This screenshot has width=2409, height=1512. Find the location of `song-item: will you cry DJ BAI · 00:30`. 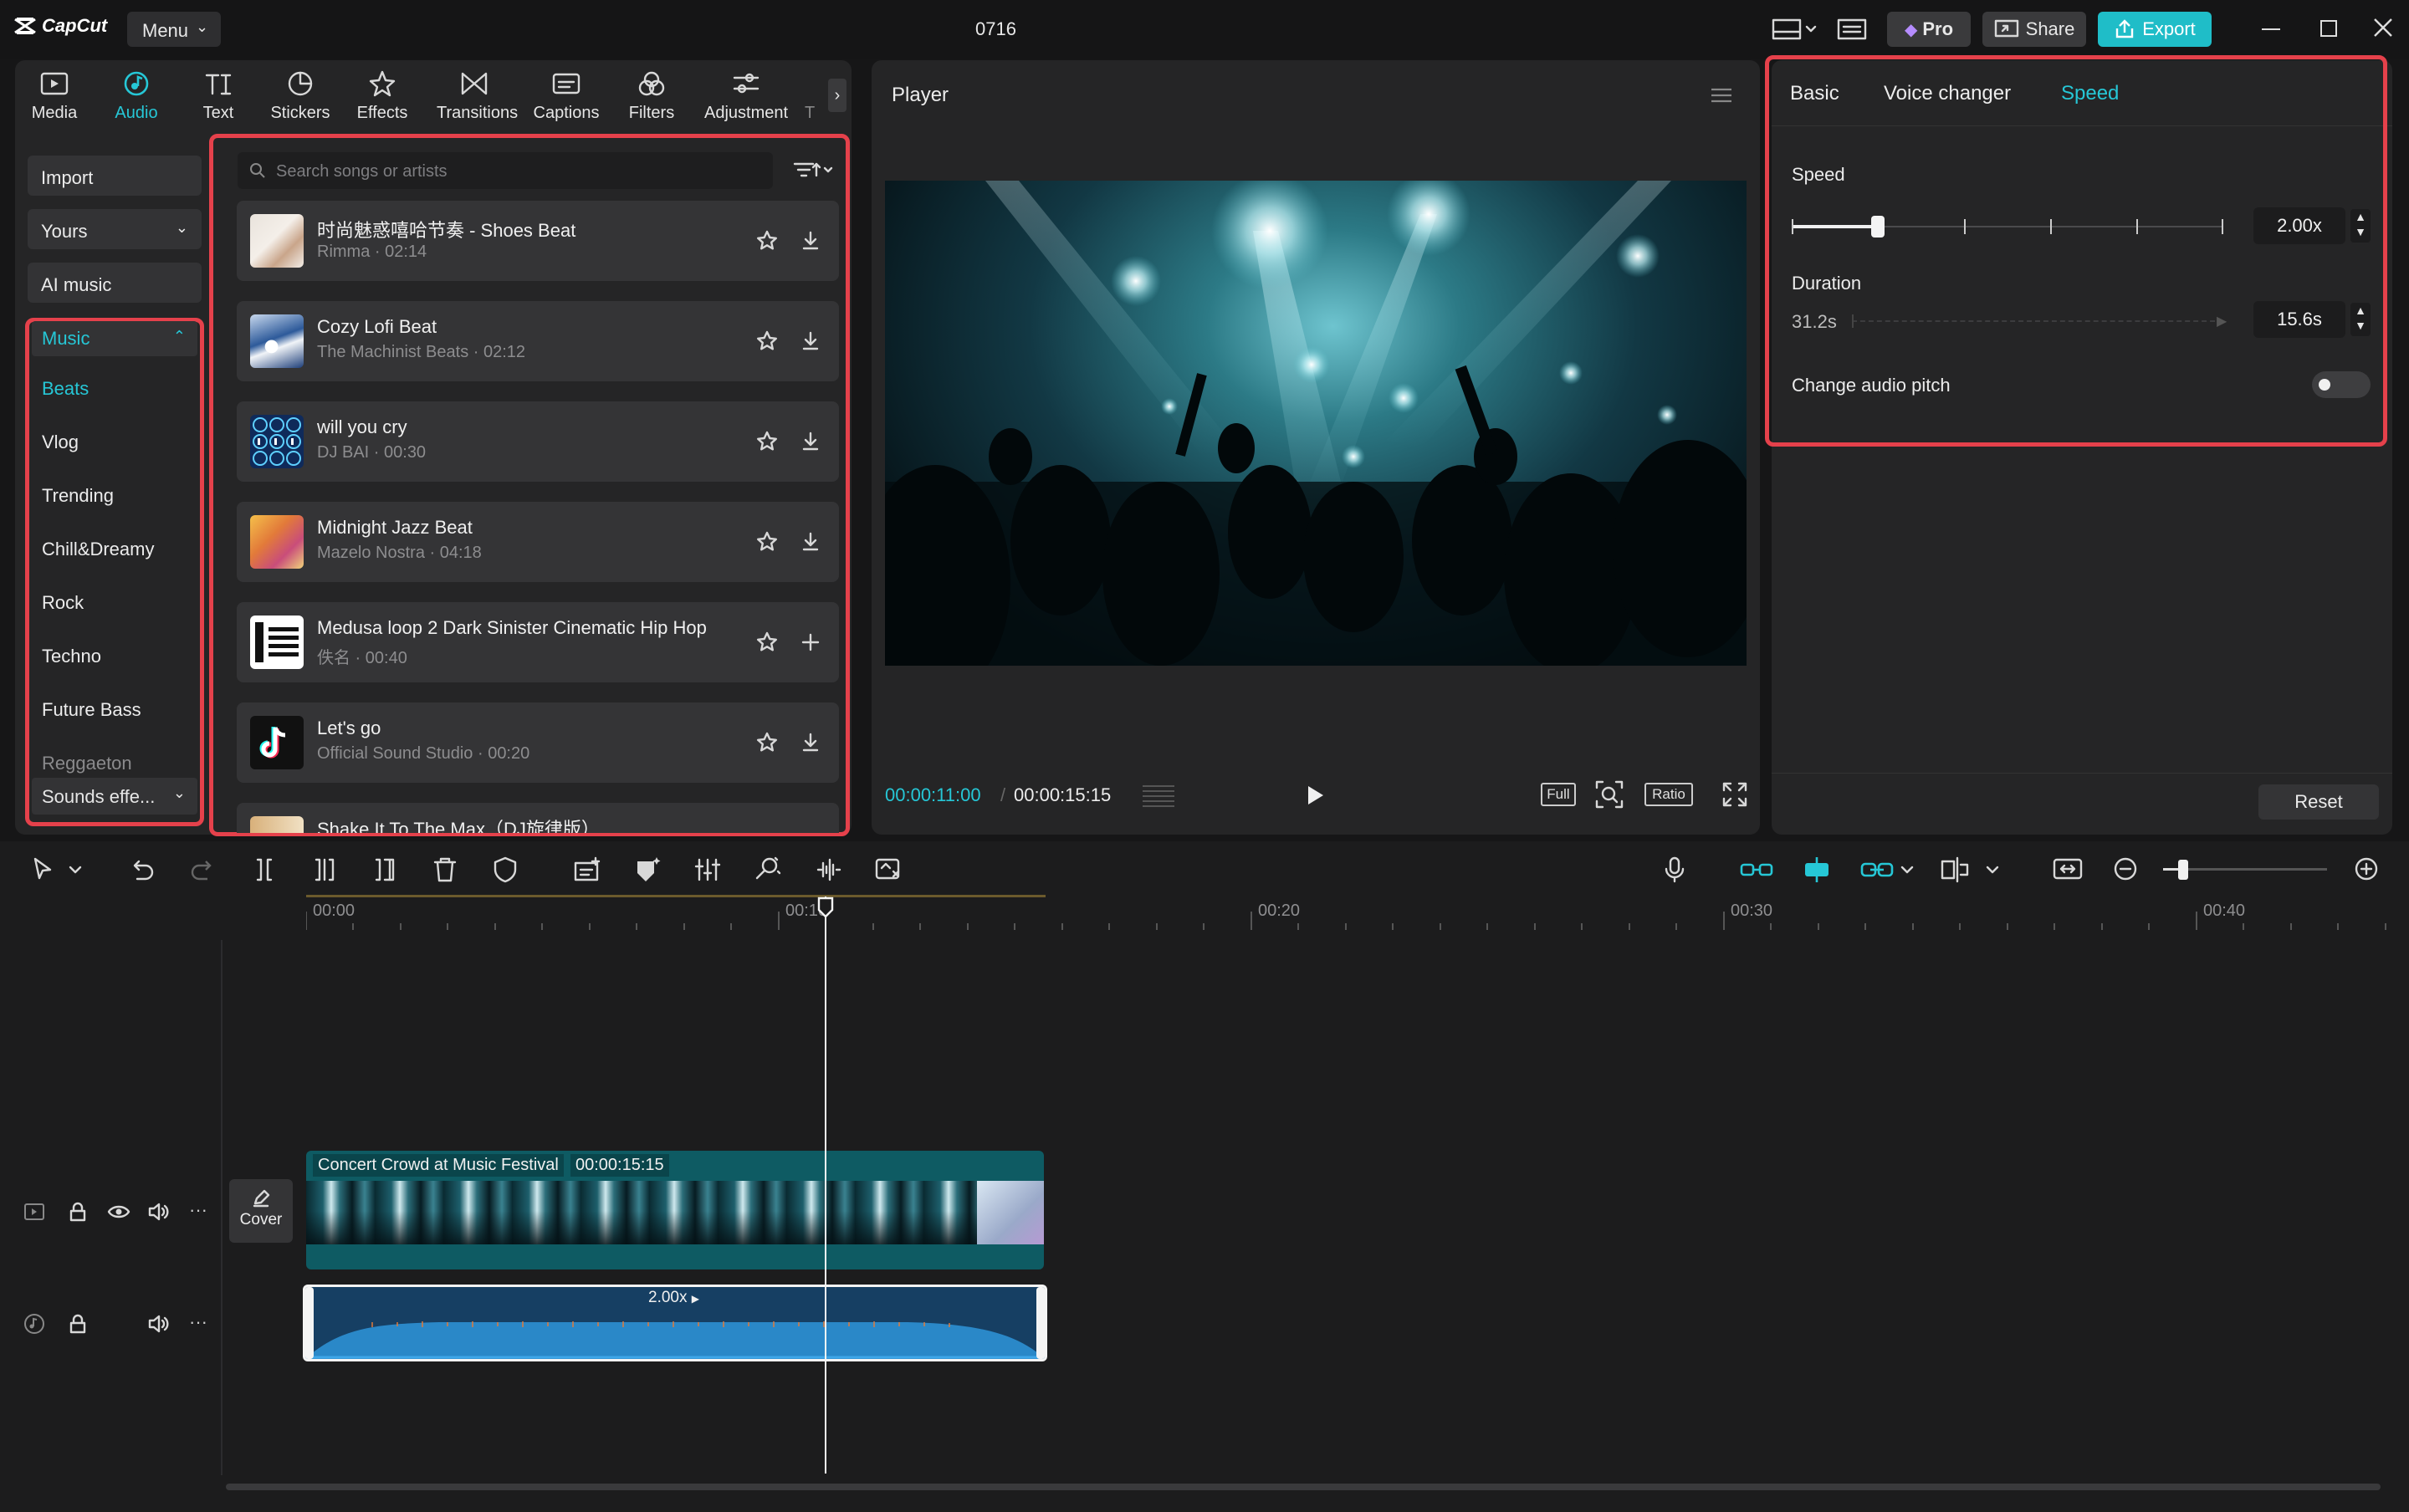

song-item: will you cry DJ BAI · 00:30 is located at coordinates (538, 441).